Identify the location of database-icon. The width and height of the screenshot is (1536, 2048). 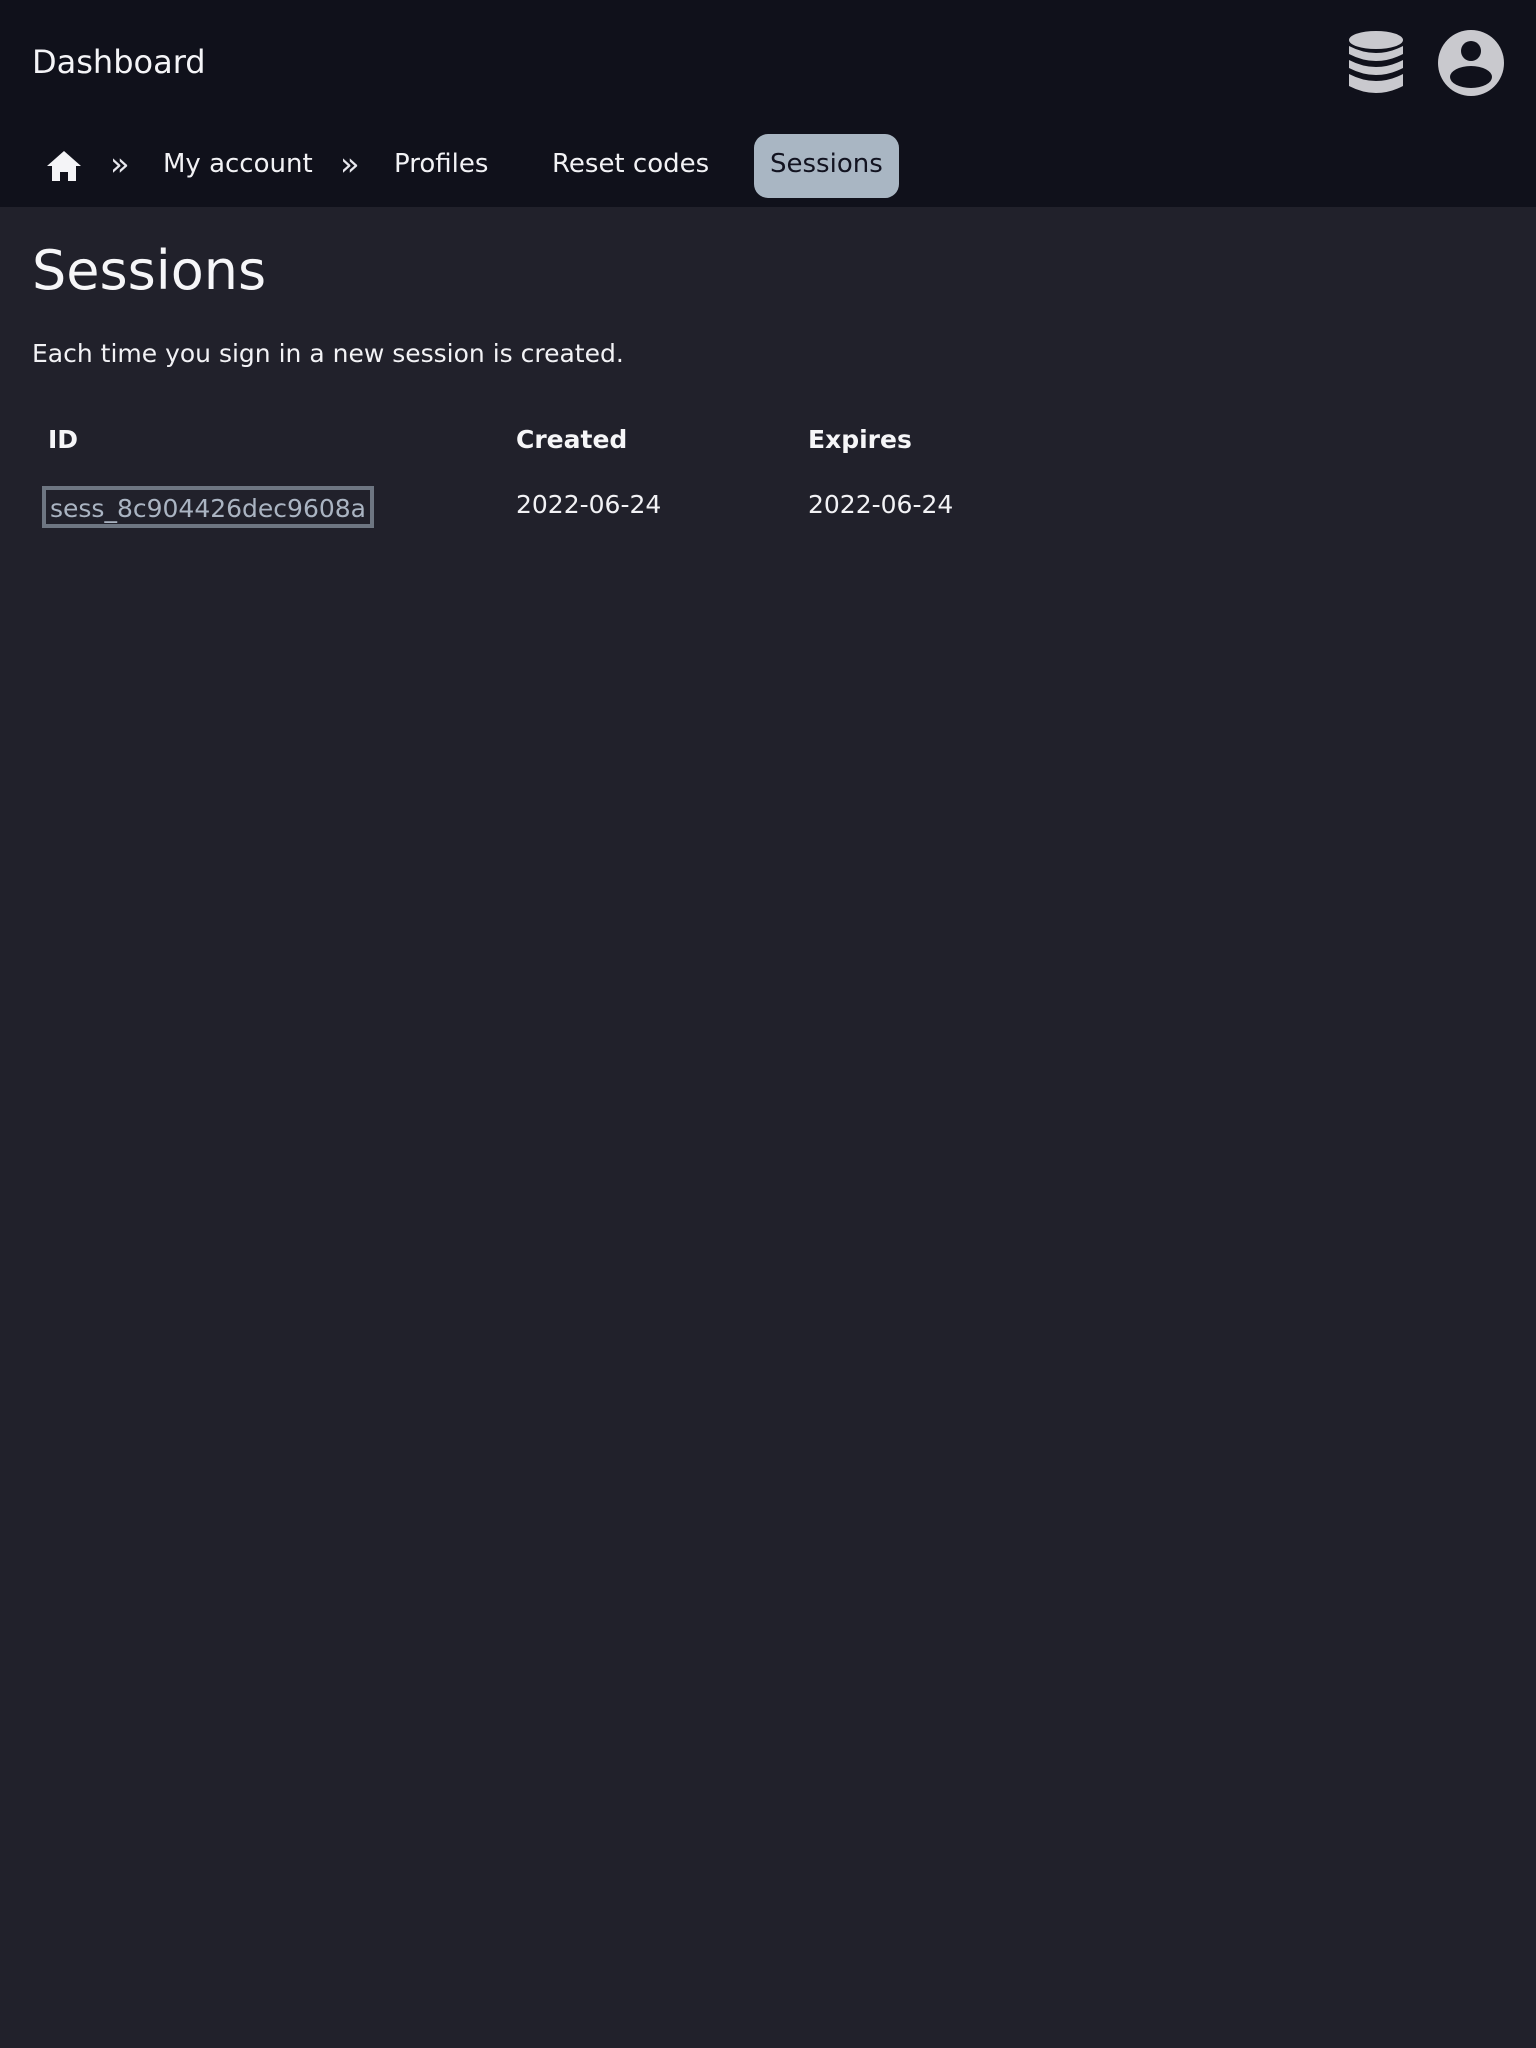
(1376, 64).